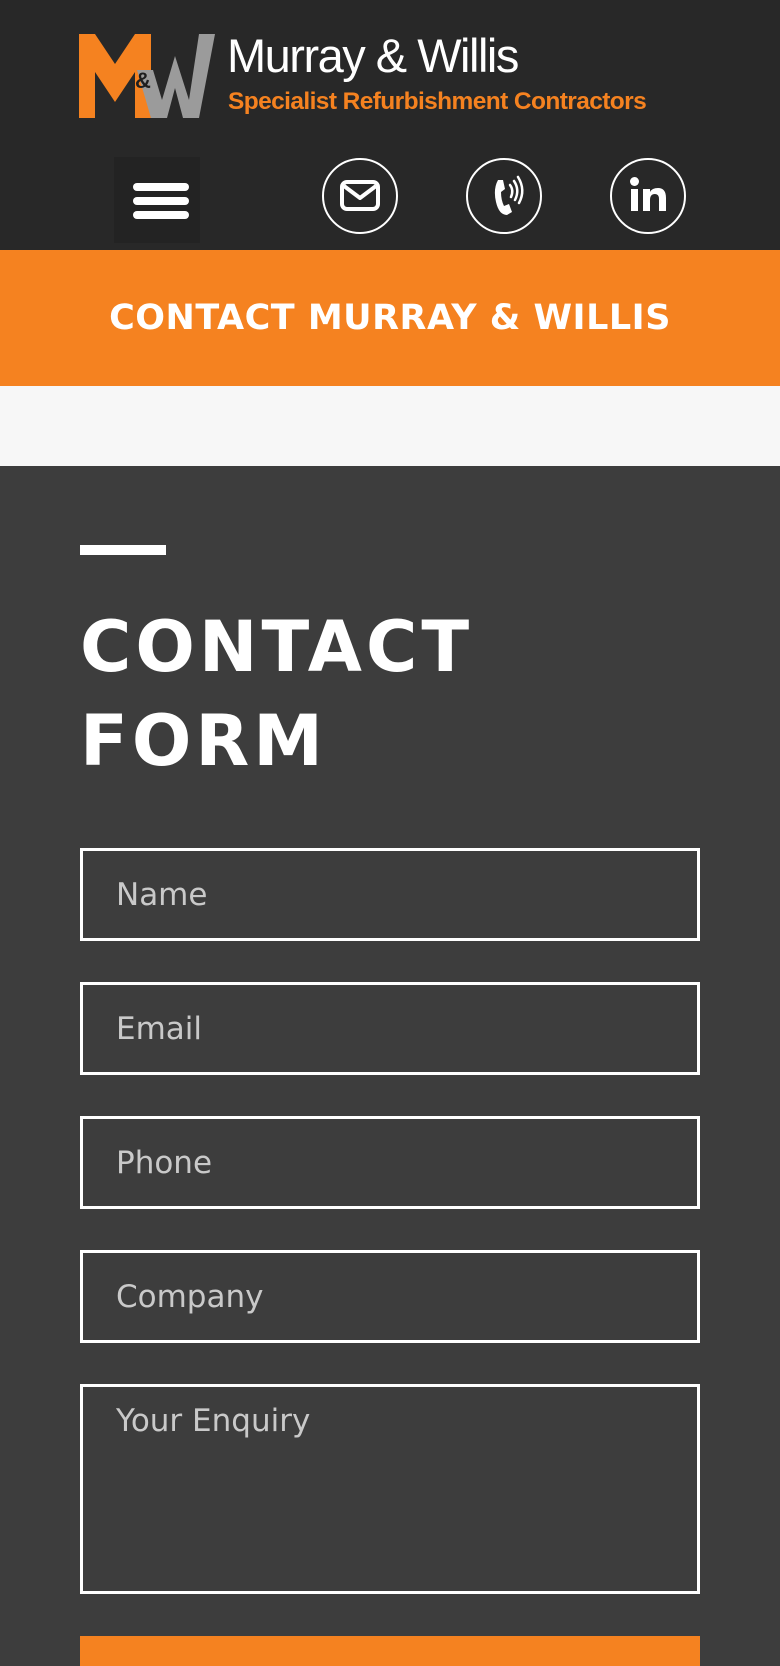 The height and width of the screenshot is (1666, 780). I want to click on section-accent-line, so click(123, 550).